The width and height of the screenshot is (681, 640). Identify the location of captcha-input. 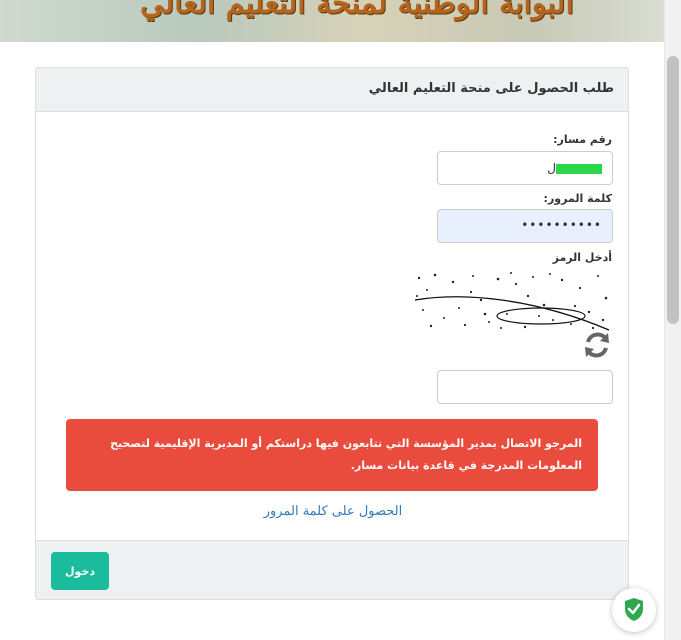
(525, 387).